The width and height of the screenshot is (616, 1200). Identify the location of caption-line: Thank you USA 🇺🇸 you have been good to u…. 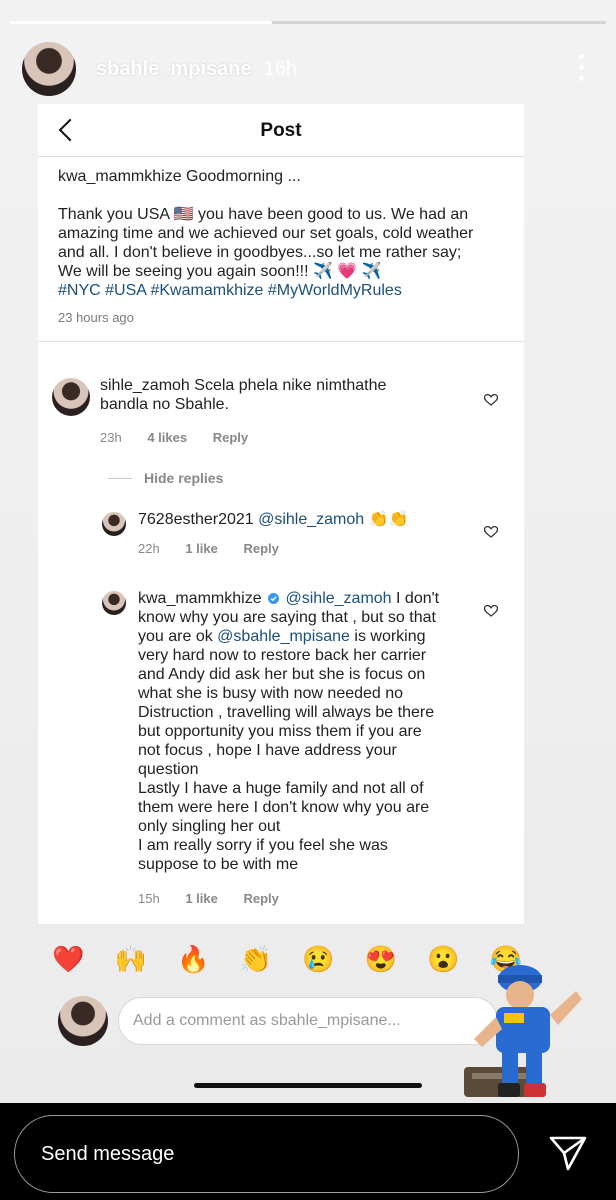
(263, 214).